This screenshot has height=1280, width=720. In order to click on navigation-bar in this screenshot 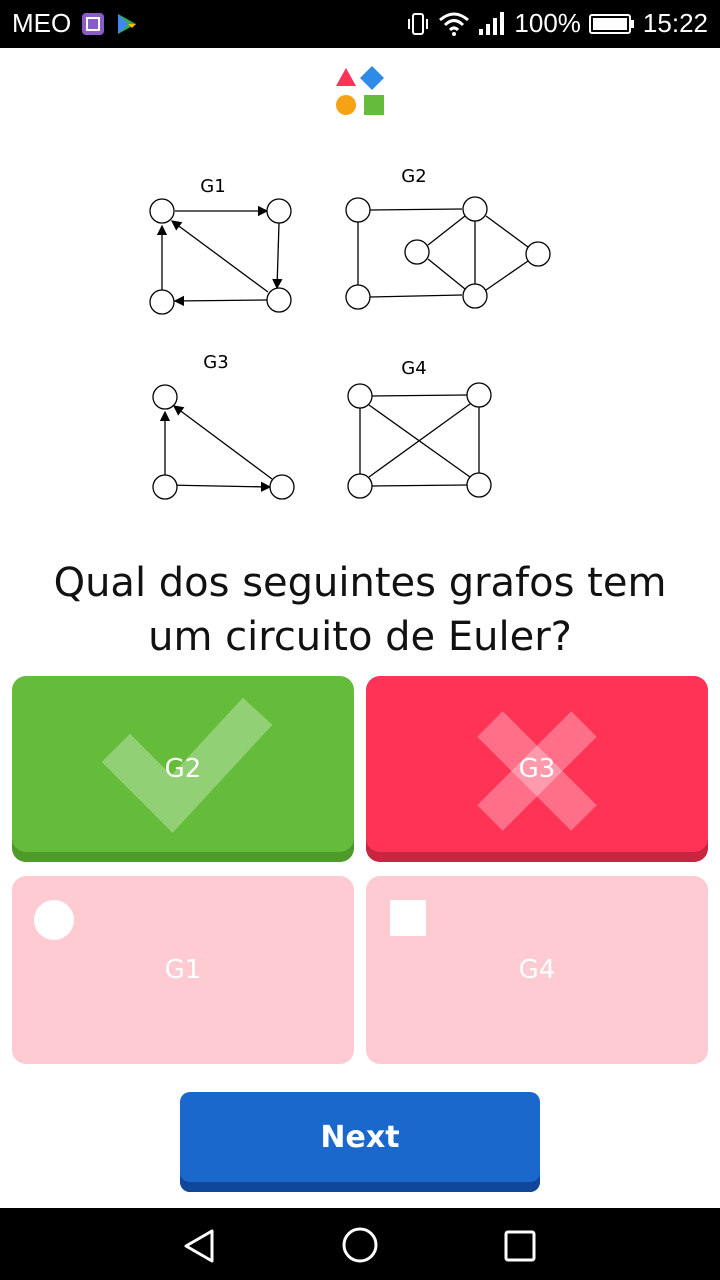, I will do `click(360, 1244)`.